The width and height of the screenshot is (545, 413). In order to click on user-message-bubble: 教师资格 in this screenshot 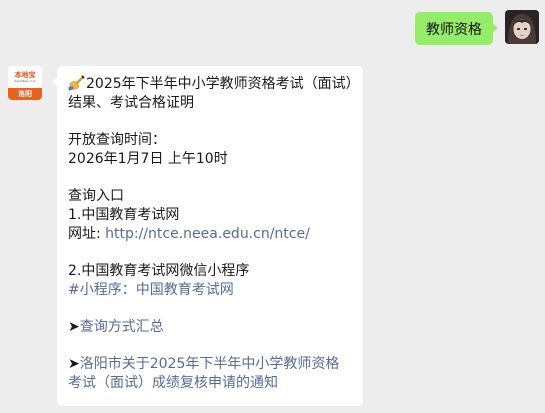, I will do `click(456, 28)`.